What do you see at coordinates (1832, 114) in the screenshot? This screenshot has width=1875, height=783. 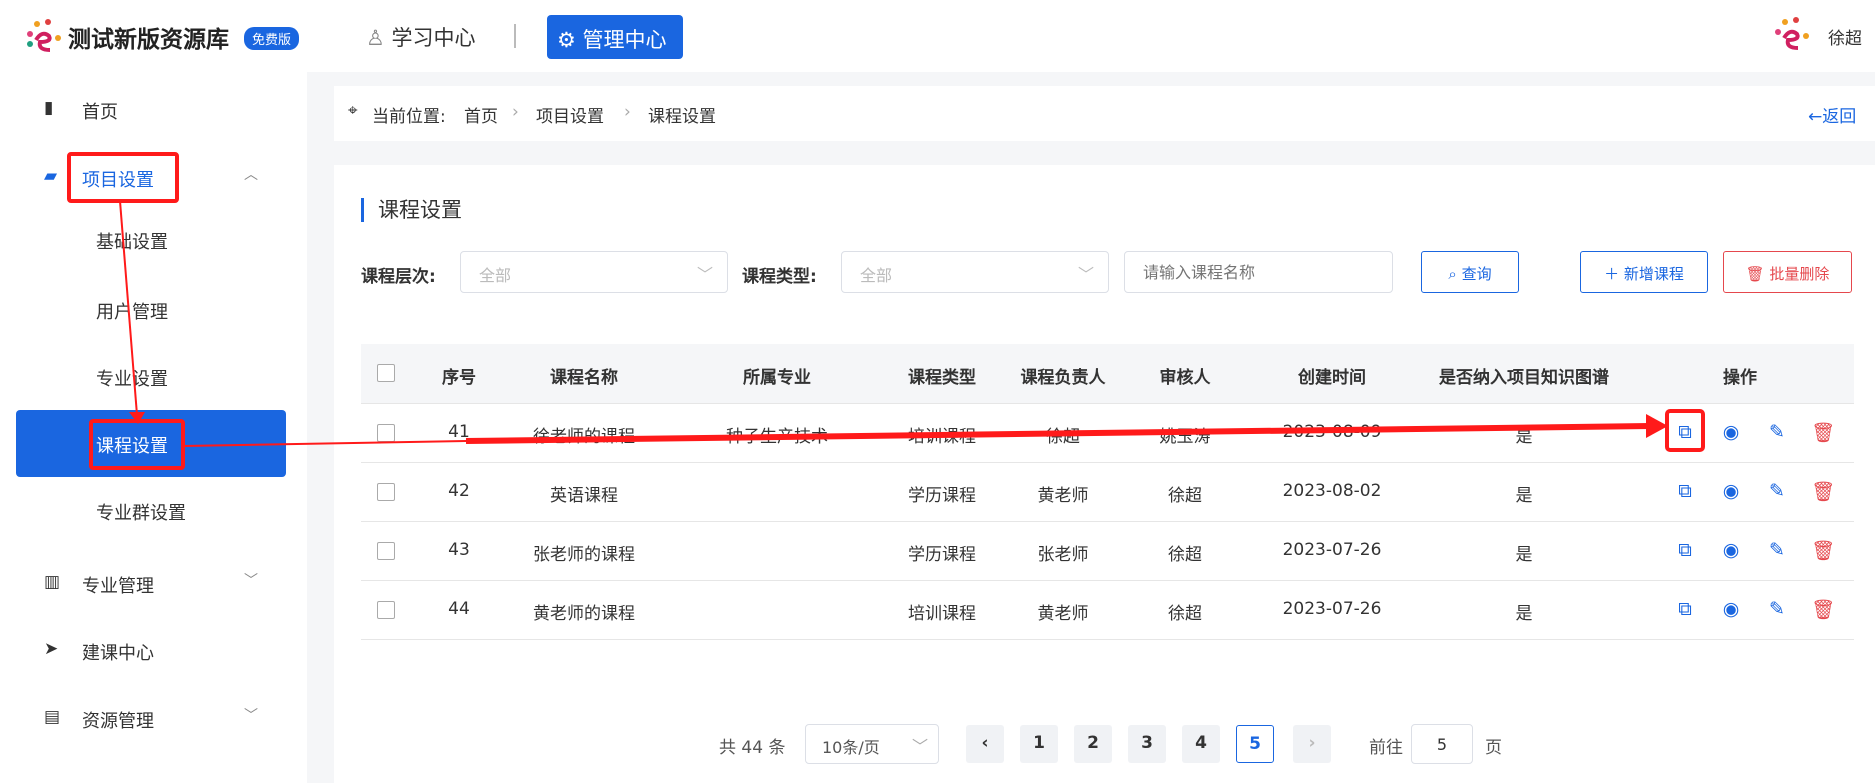 I see `back-link: ←返回` at bounding box center [1832, 114].